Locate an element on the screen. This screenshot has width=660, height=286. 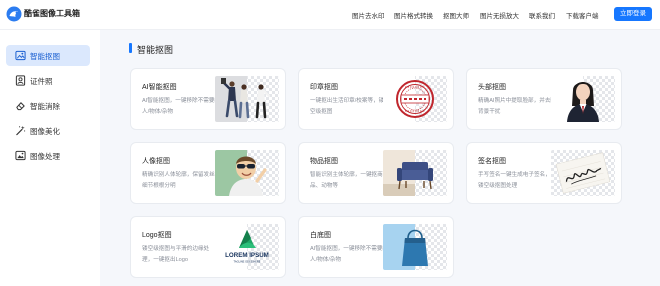
sidebar-item-smart-erase: 智能消除 is located at coordinates (48, 105).